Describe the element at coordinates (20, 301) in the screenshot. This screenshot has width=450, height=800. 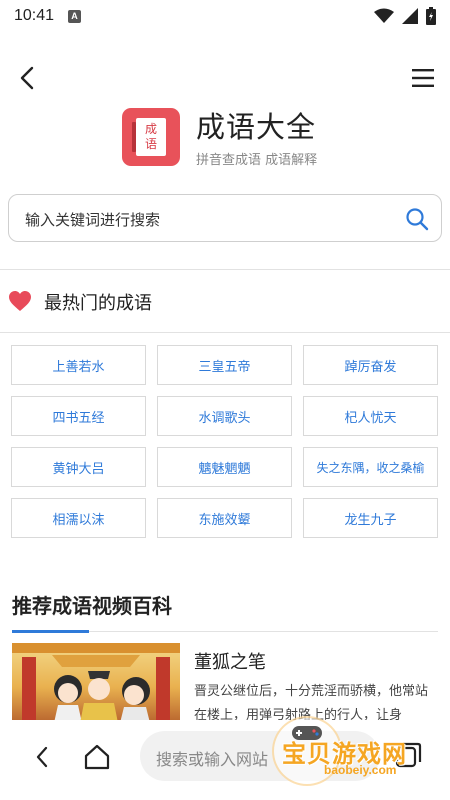
I see `heart-icon` at that location.